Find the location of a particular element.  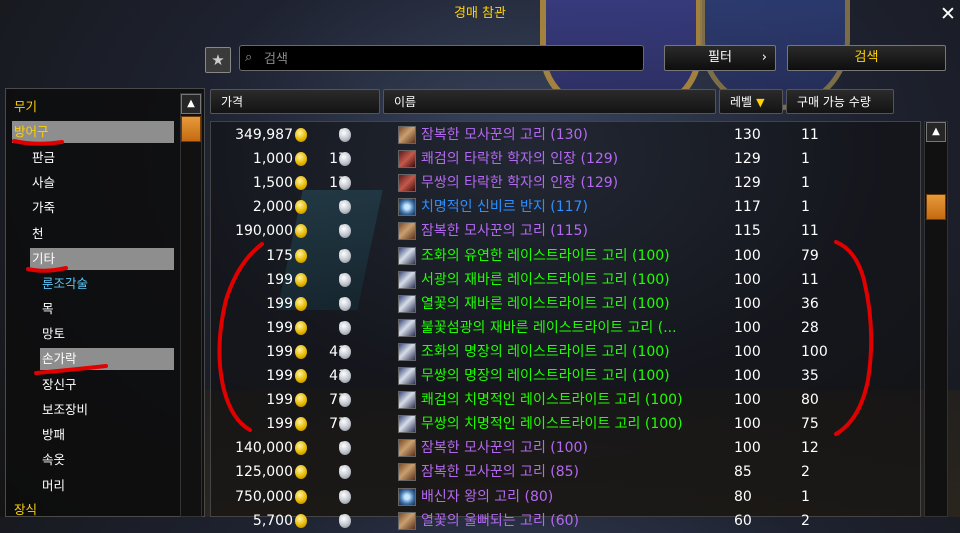

result-row: 5,7000 열꽃의 울뻐되는 고리 (60) 60 2 is located at coordinates (566, 521).